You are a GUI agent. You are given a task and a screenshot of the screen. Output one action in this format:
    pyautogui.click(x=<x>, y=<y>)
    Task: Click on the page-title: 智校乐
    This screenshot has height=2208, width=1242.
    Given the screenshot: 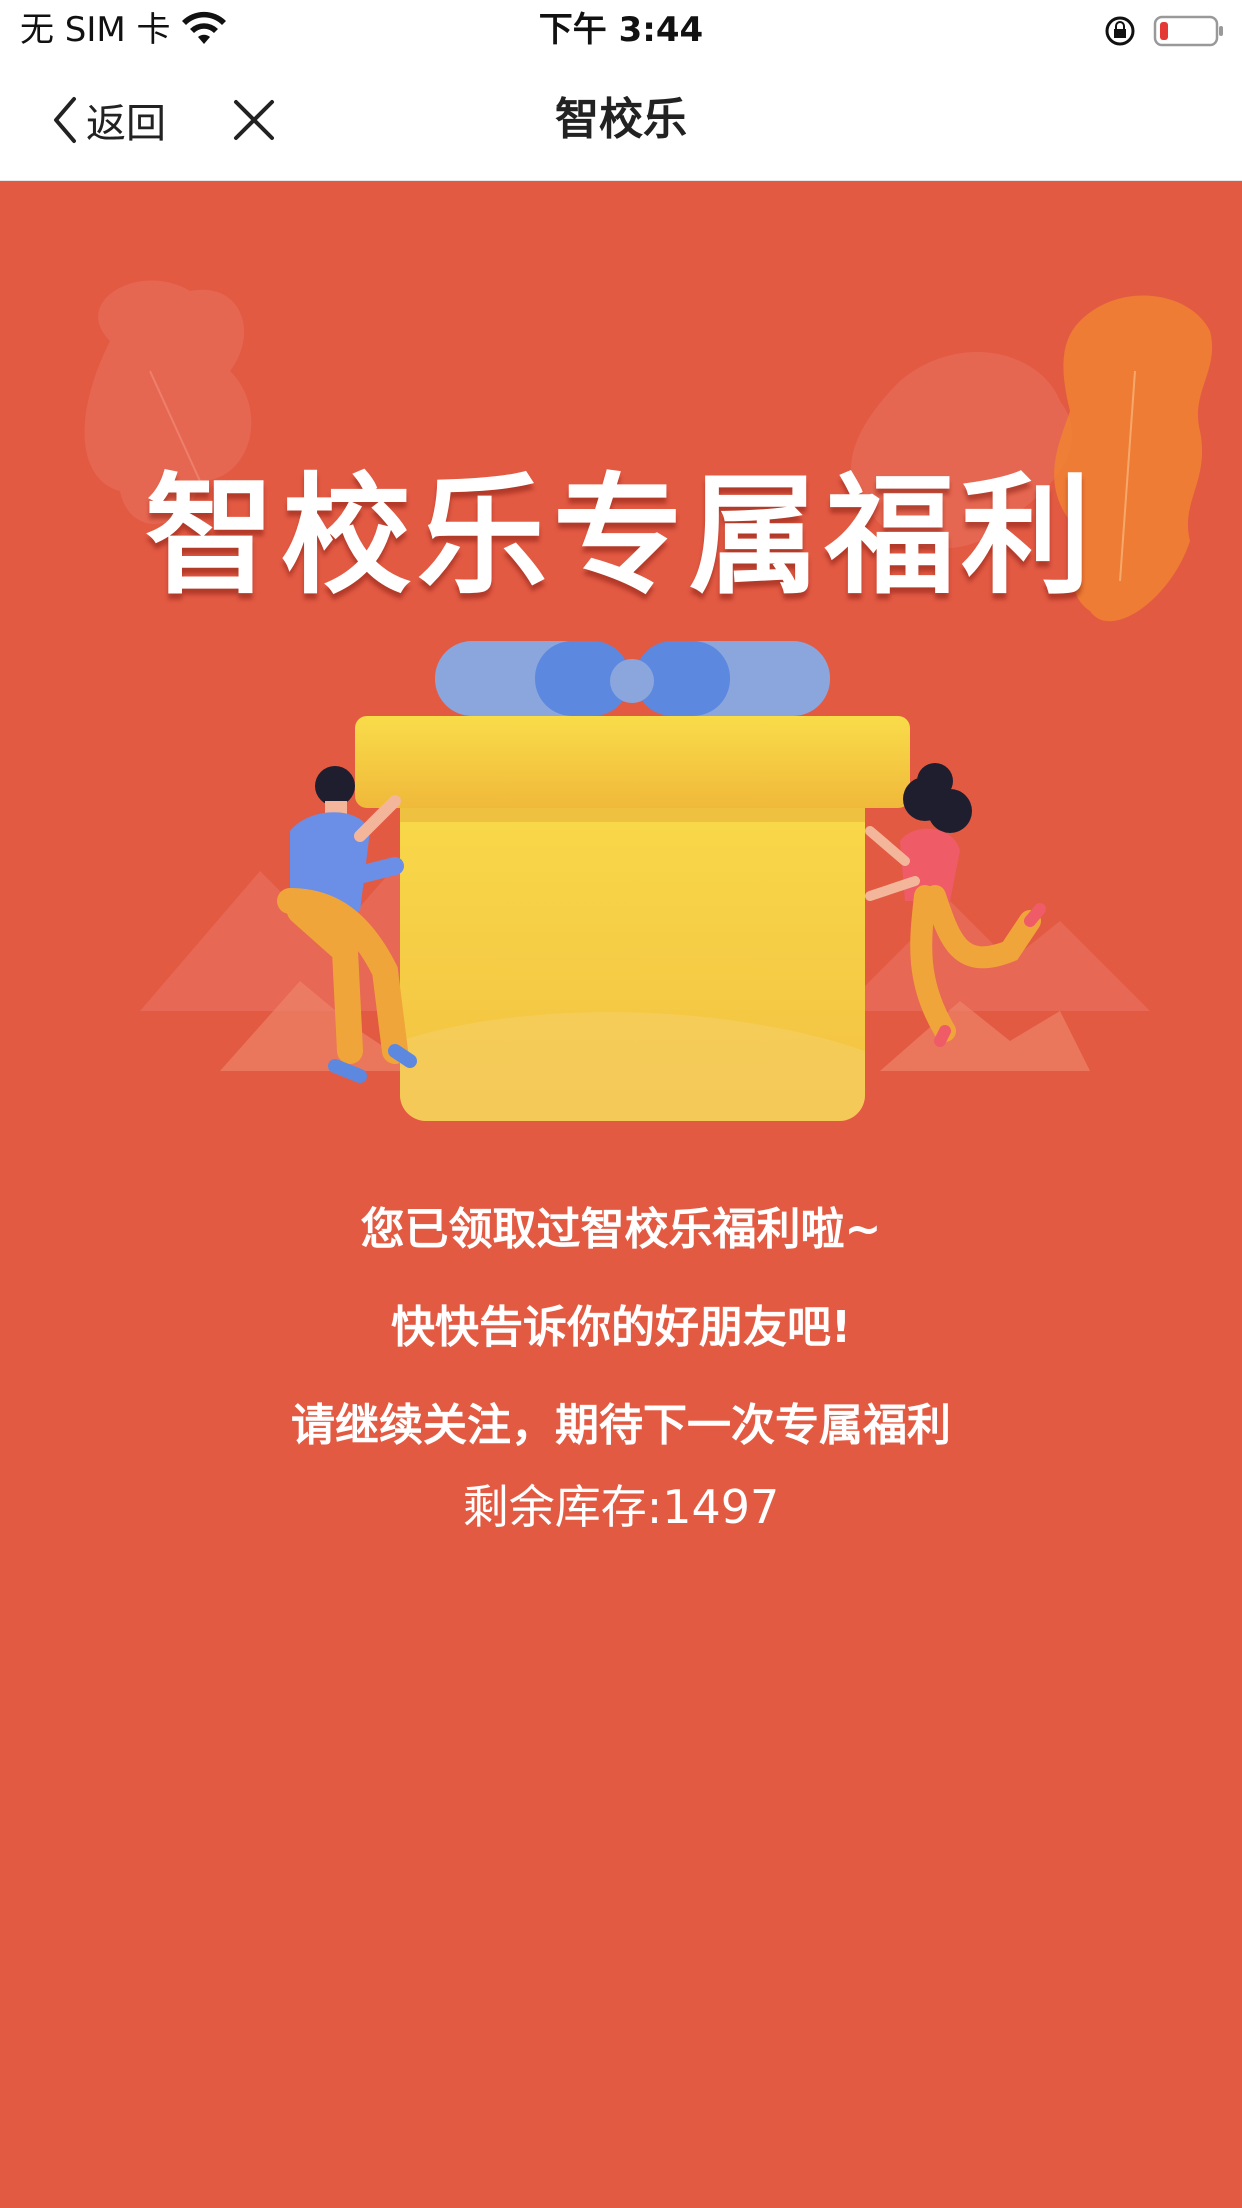 What is the action you would take?
    pyautogui.click(x=621, y=119)
    